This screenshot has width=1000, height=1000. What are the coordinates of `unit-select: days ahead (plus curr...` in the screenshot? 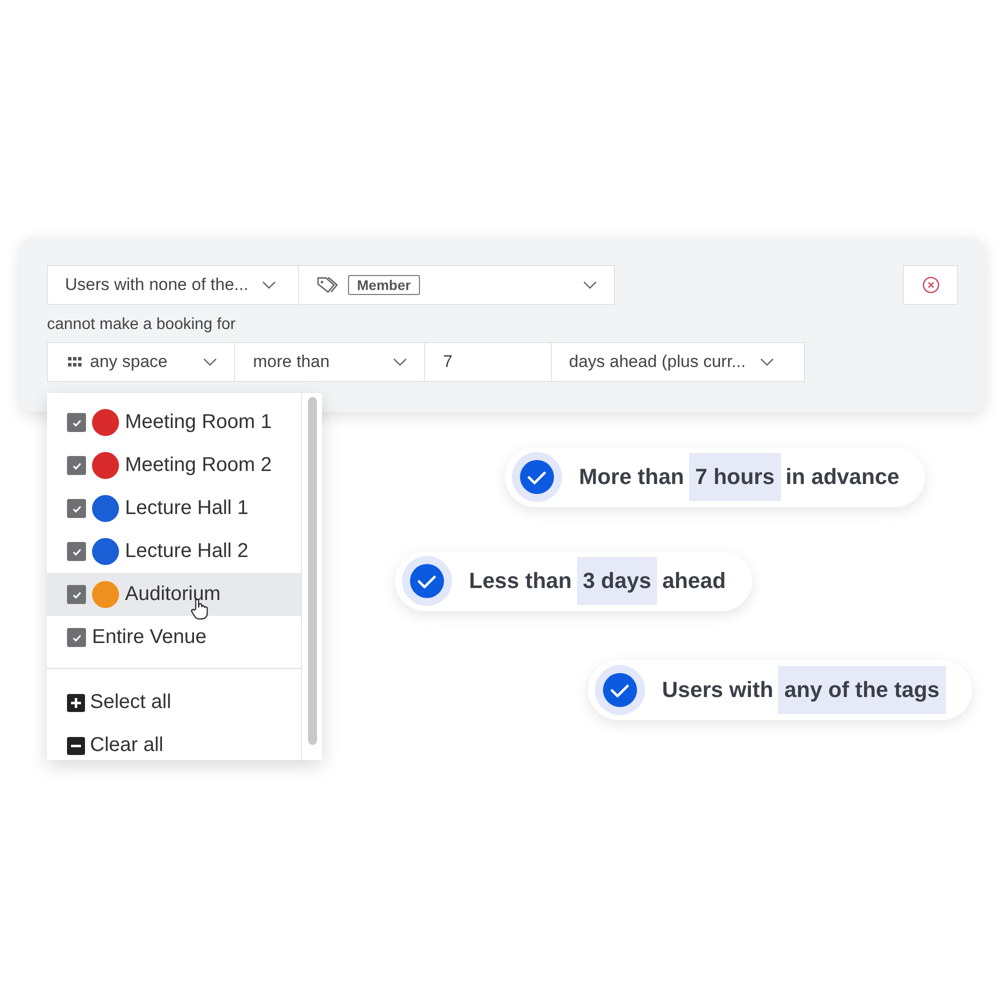 It's located at (678, 362).